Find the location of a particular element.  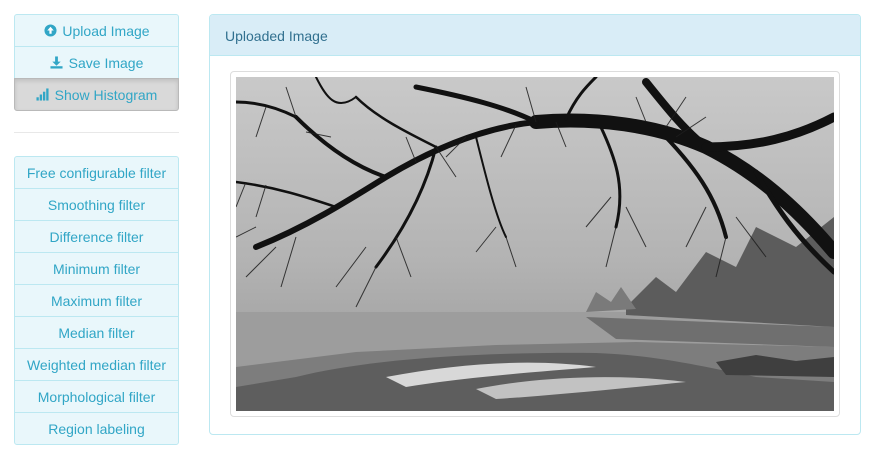

filter-maximum-button: Maximum filter is located at coordinates (96, 300).